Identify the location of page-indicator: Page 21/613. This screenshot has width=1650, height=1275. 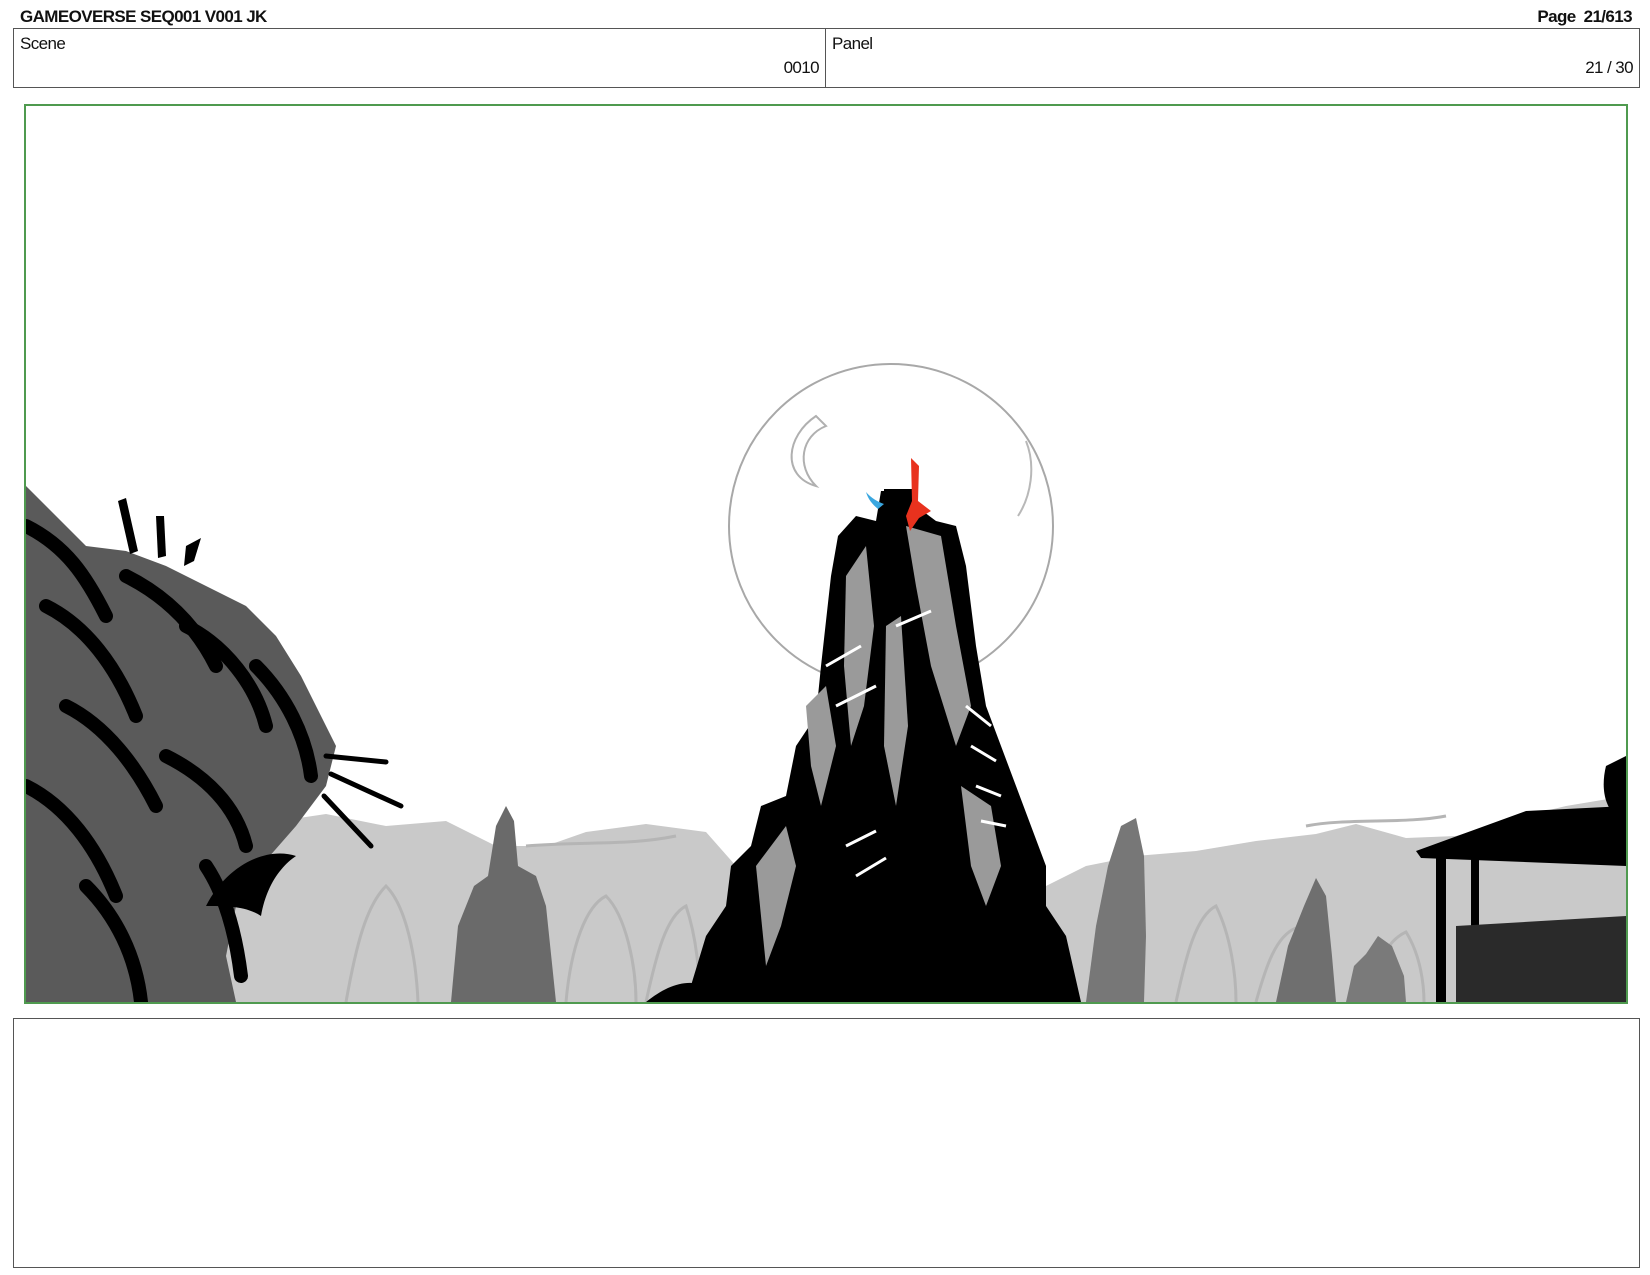
(1584, 17).